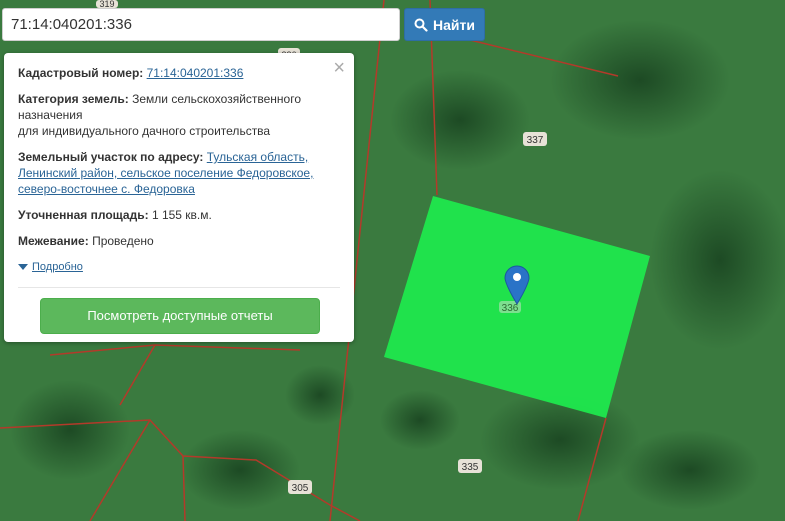  What do you see at coordinates (217, 99) in the screenshot?
I see `land-category-value-1: Земли сельскохозяйственного` at bounding box center [217, 99].